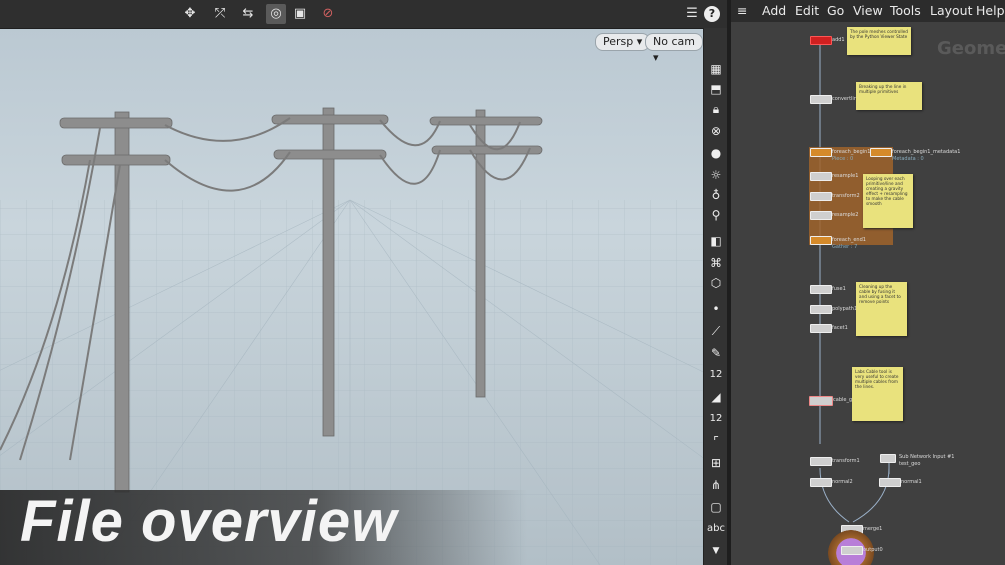 The width and height of the screenshot is (1005, 565). Describe the element at coordinates (276, 14) in the screenshot. I see `snapping-icon: ◎` at that location.